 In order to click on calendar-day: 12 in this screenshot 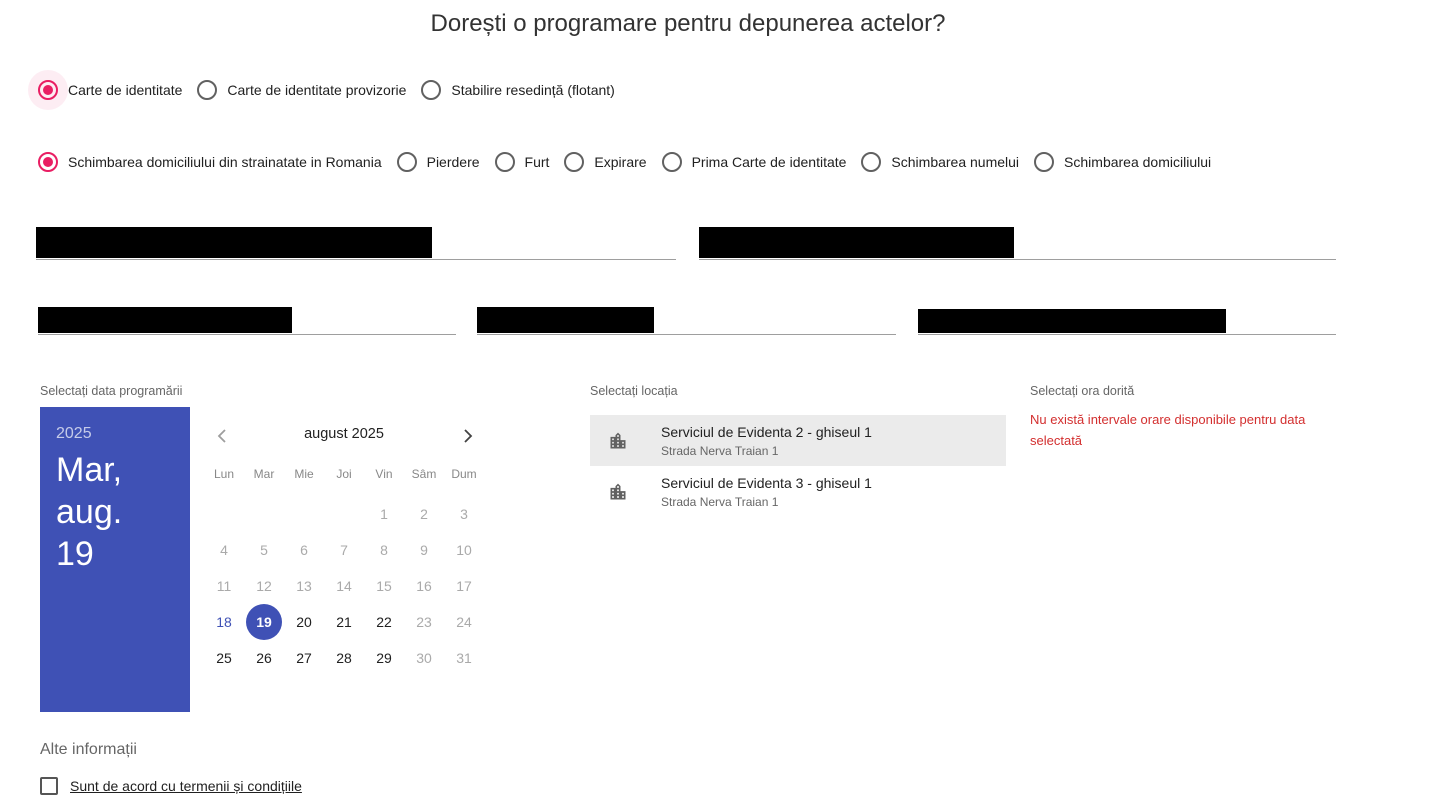, I will do `click(264, 586)`.